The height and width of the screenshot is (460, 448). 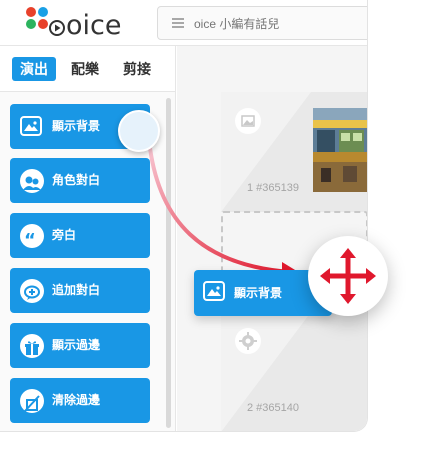 I want to click on gear-icon, so click(x=248, y=341).